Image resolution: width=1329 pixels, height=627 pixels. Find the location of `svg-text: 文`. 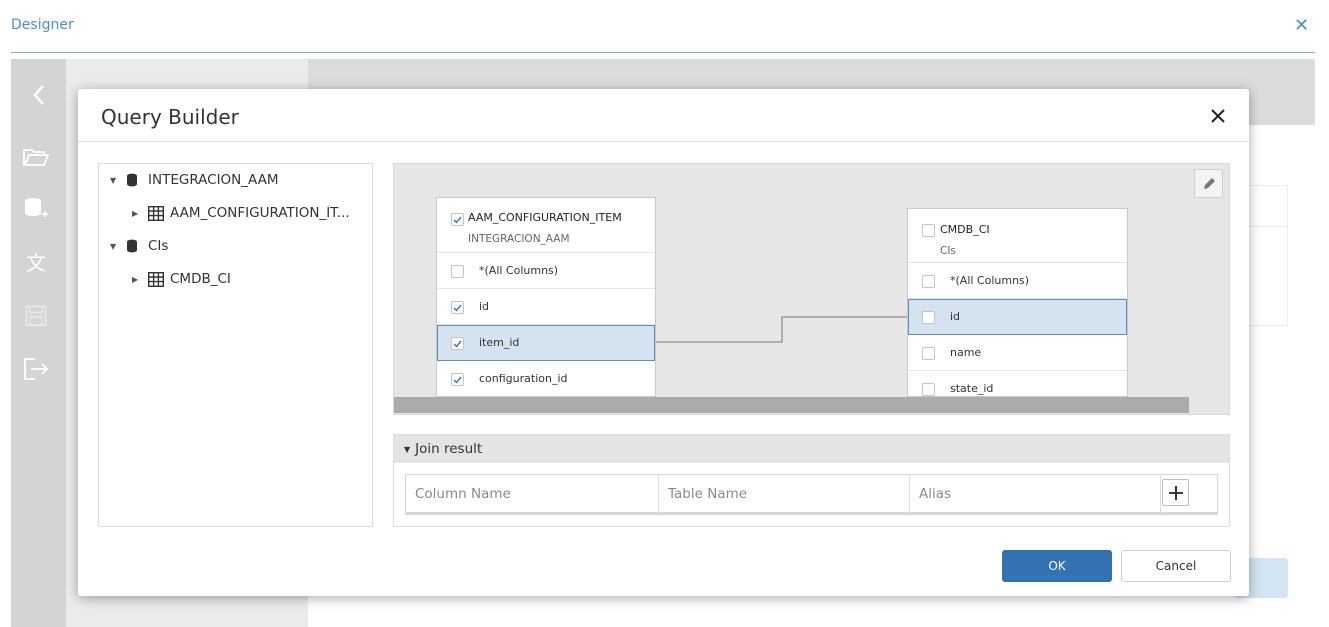

svg-text: 文 is located at coordinates (36, 263).